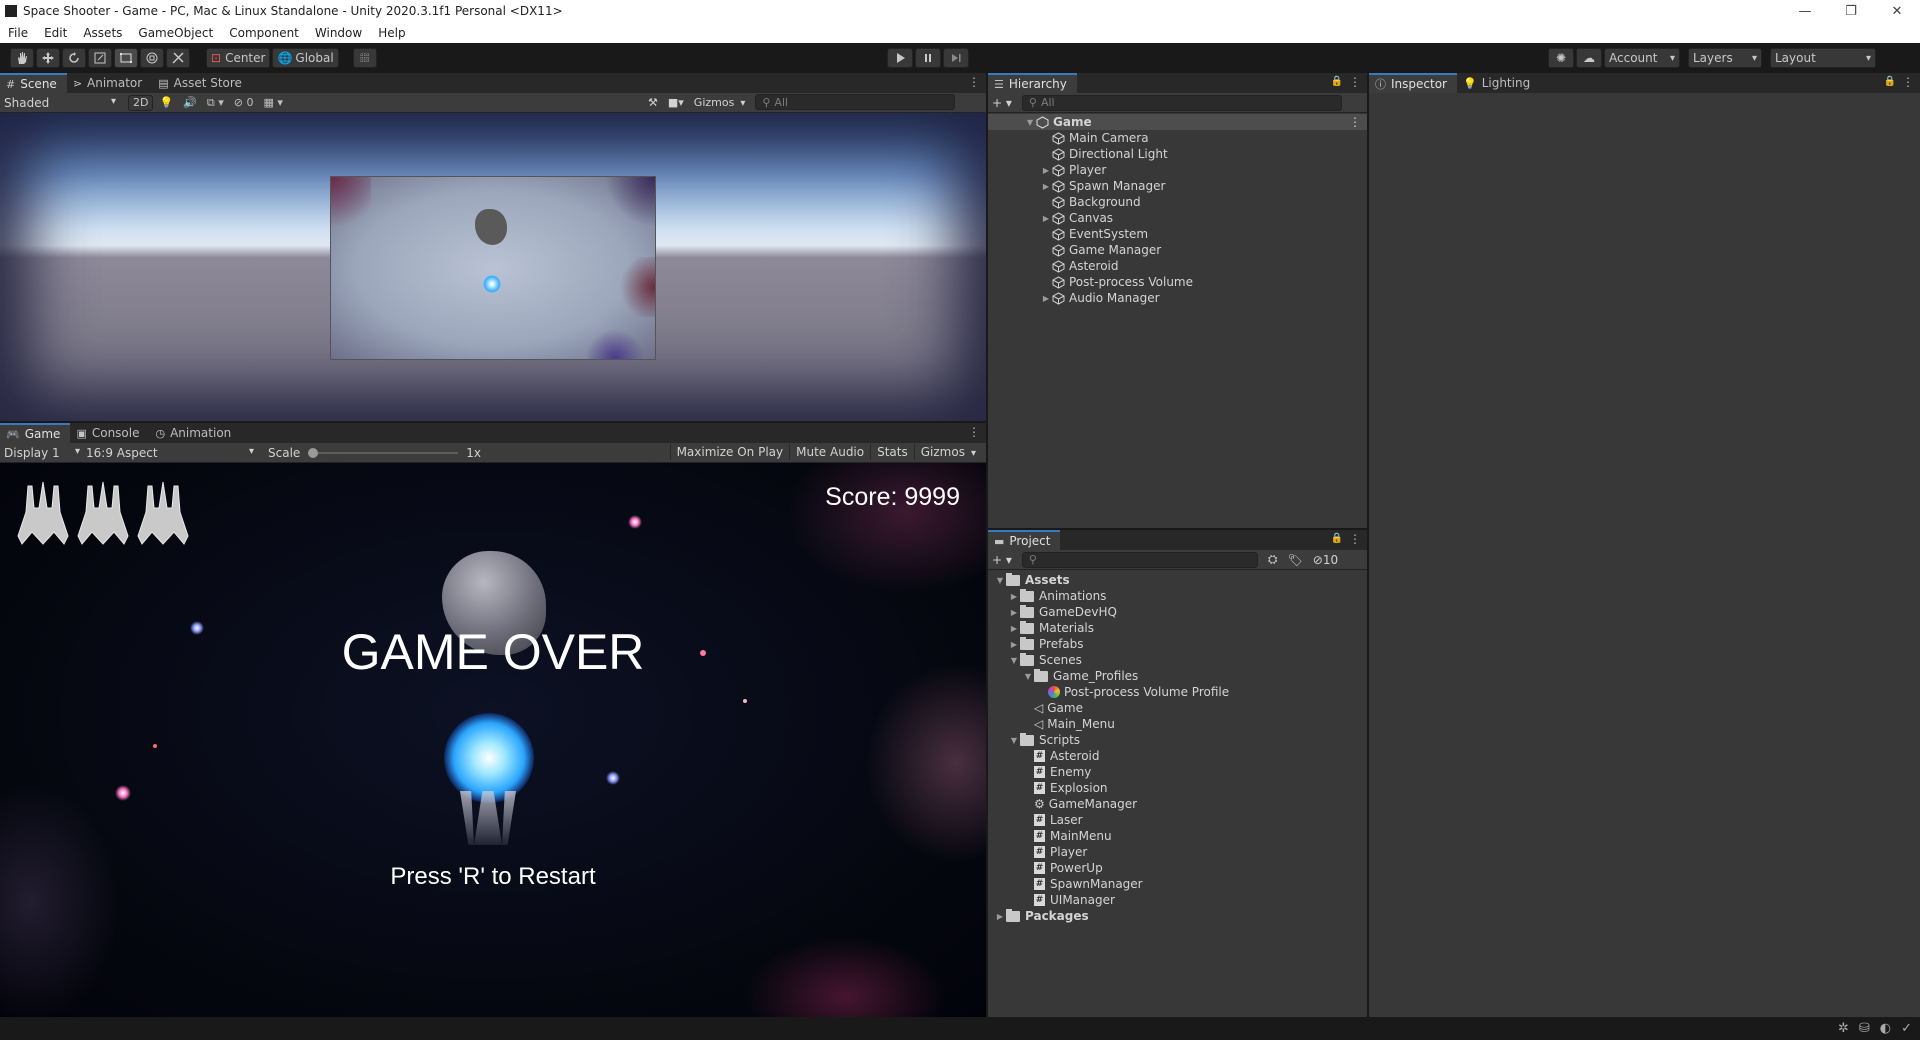 The width and height of the screenshot is (1920, 1040). Describe the element at coordinates (178, 58) in the screenshot. I see `custom-tool-icon` at that location.